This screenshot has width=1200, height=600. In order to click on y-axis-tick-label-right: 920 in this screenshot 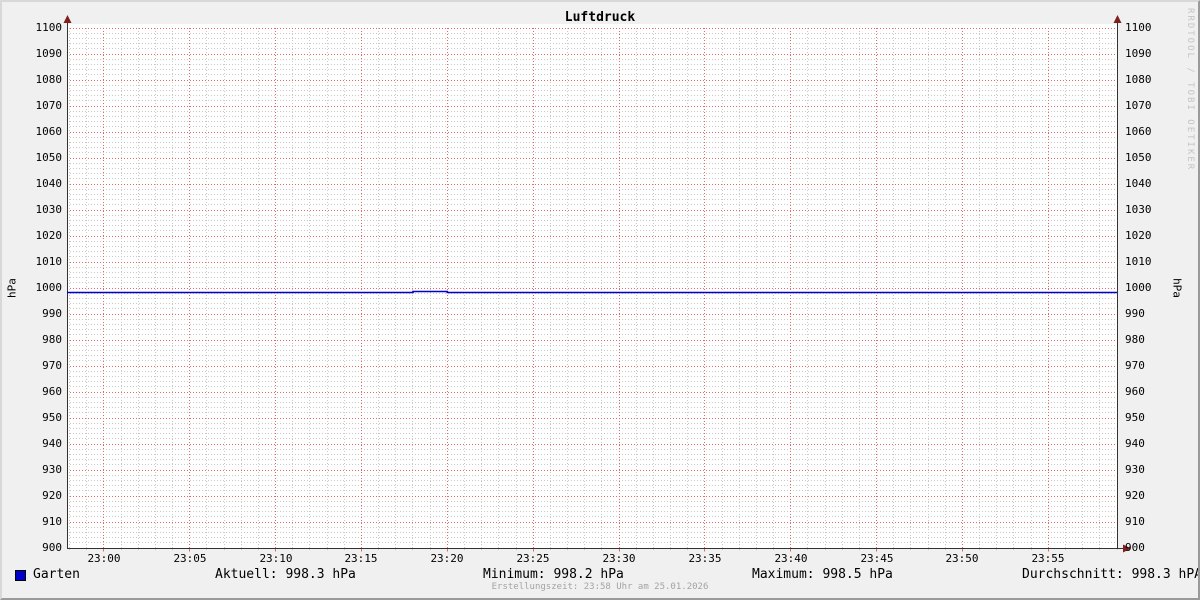, I will do `click(1135, 495)`.